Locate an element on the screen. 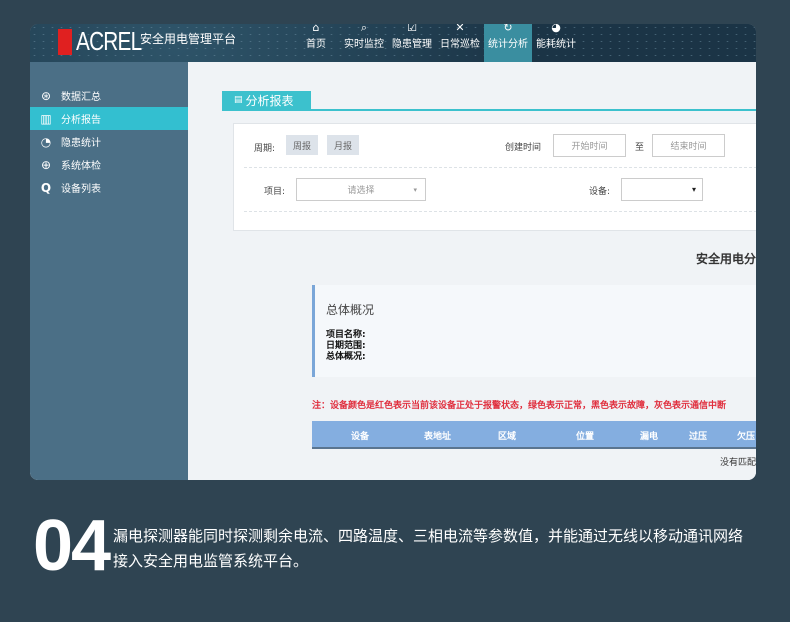 This screenshot has height=622, width=790. logo-mark is located at coordinates (65, 41).